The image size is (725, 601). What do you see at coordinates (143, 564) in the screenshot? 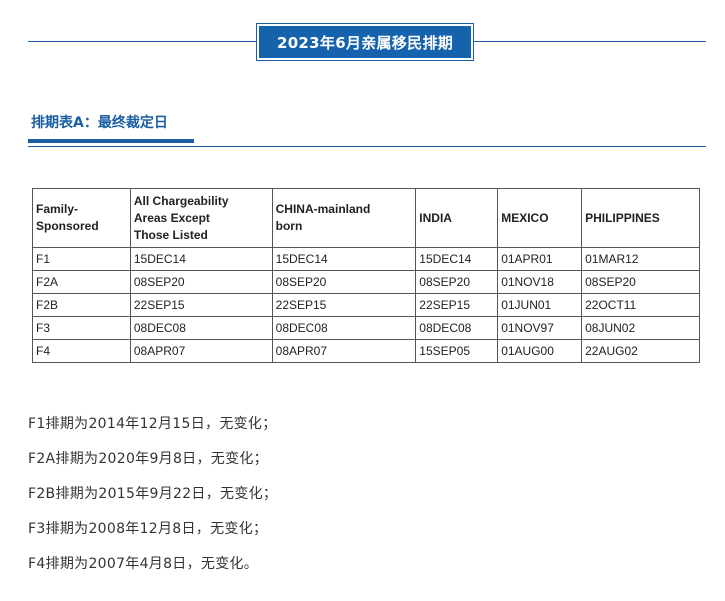
I see `note-f4: F4排期为2007年4月8日，无变化。` at bounding box center [143, 564].